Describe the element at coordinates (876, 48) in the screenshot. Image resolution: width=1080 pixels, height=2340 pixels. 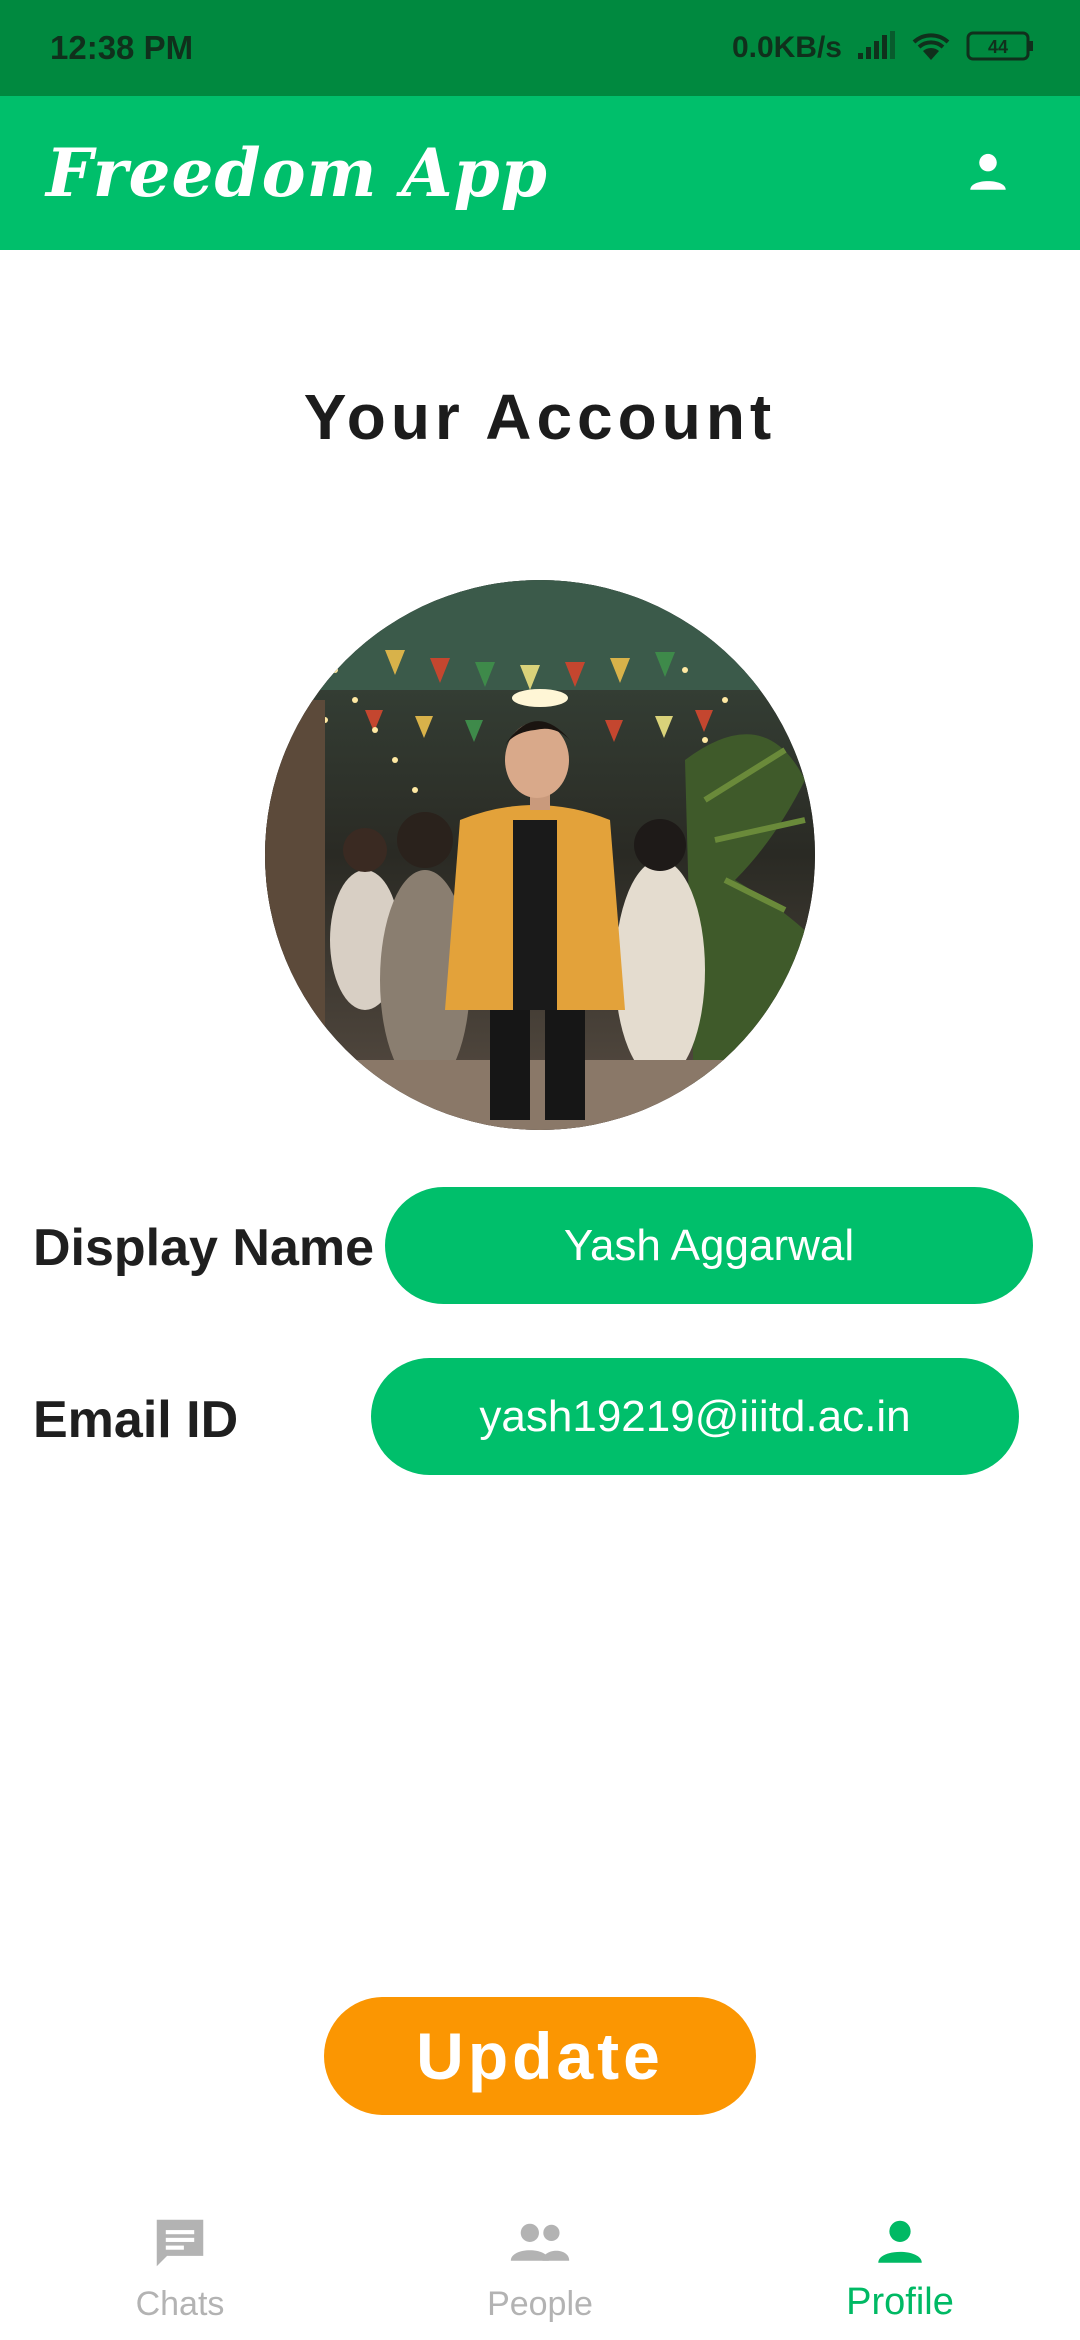
I see `signal-icon` at that location.